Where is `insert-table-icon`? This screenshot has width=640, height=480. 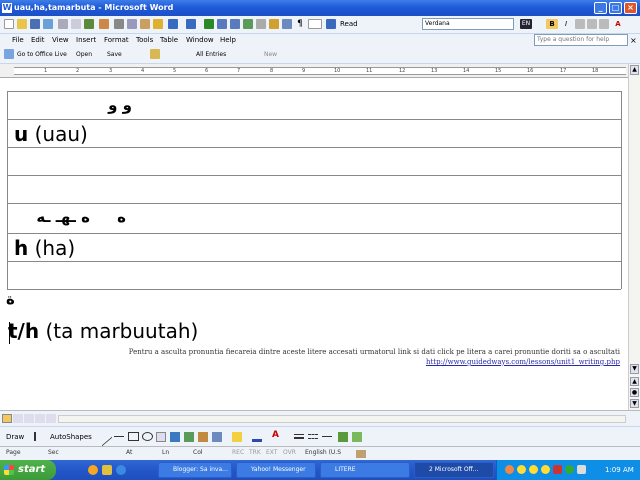 insert-table-icon is located at coordinates (235, 24).